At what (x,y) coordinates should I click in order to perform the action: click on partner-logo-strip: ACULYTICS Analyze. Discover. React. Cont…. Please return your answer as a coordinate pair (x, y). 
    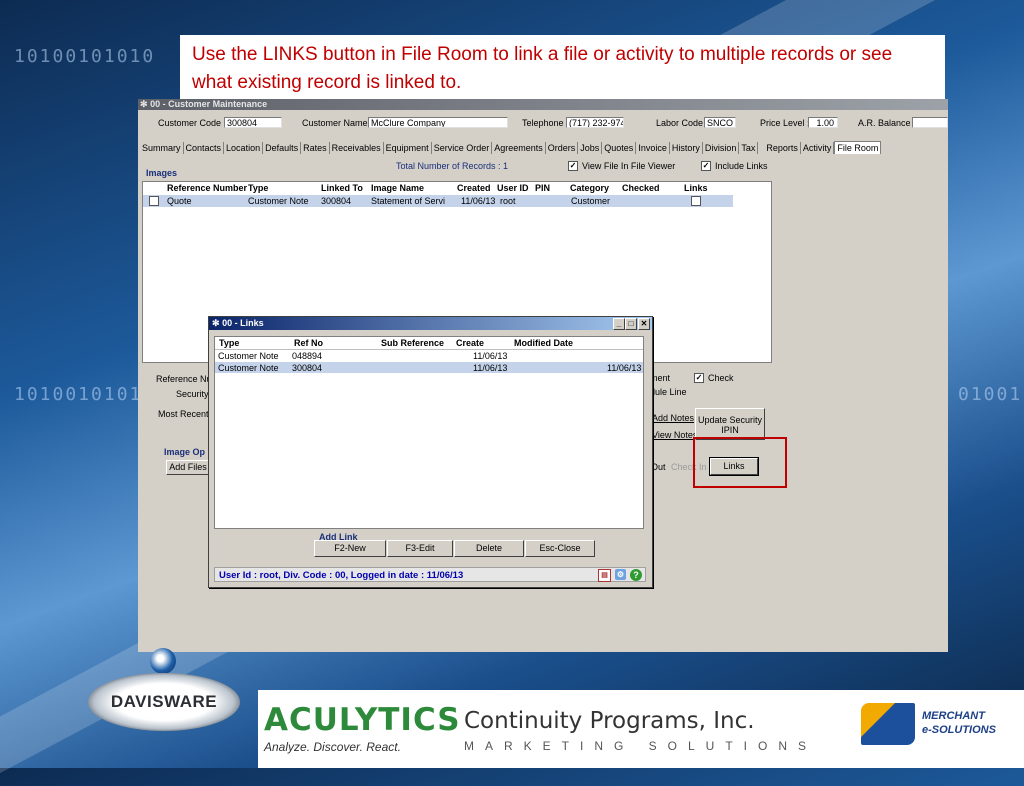
    Looking at the image, I should click on (641, 729).